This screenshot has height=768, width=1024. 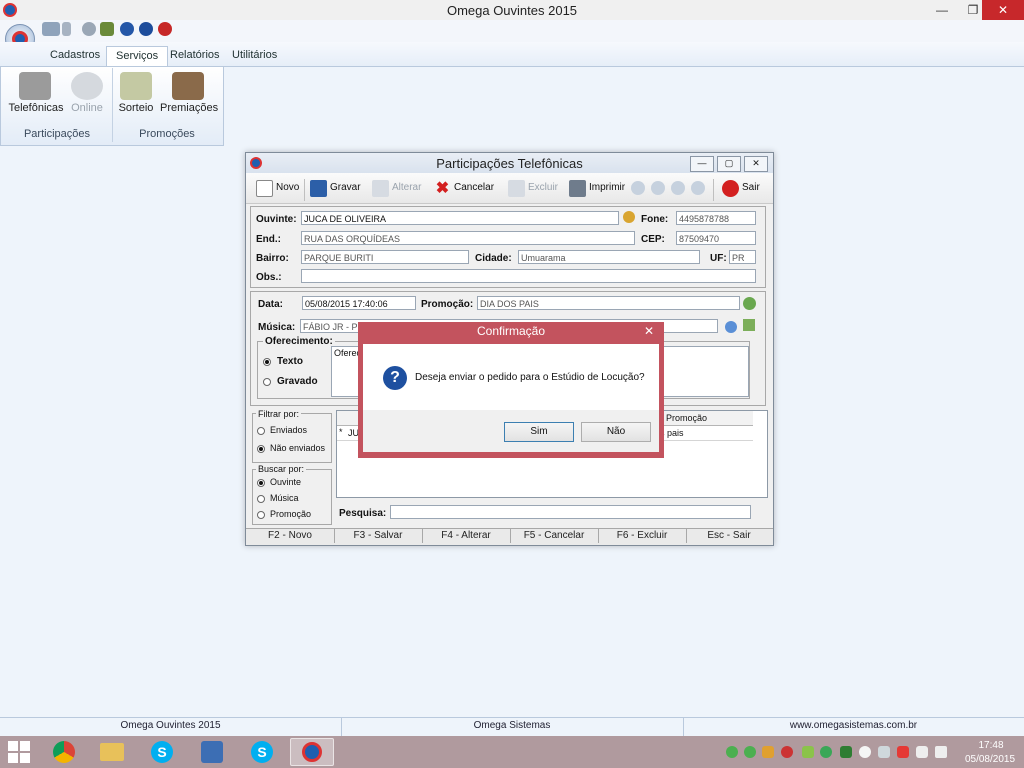 I want to click on yes-button: Sim, so click(x=539, y=432).